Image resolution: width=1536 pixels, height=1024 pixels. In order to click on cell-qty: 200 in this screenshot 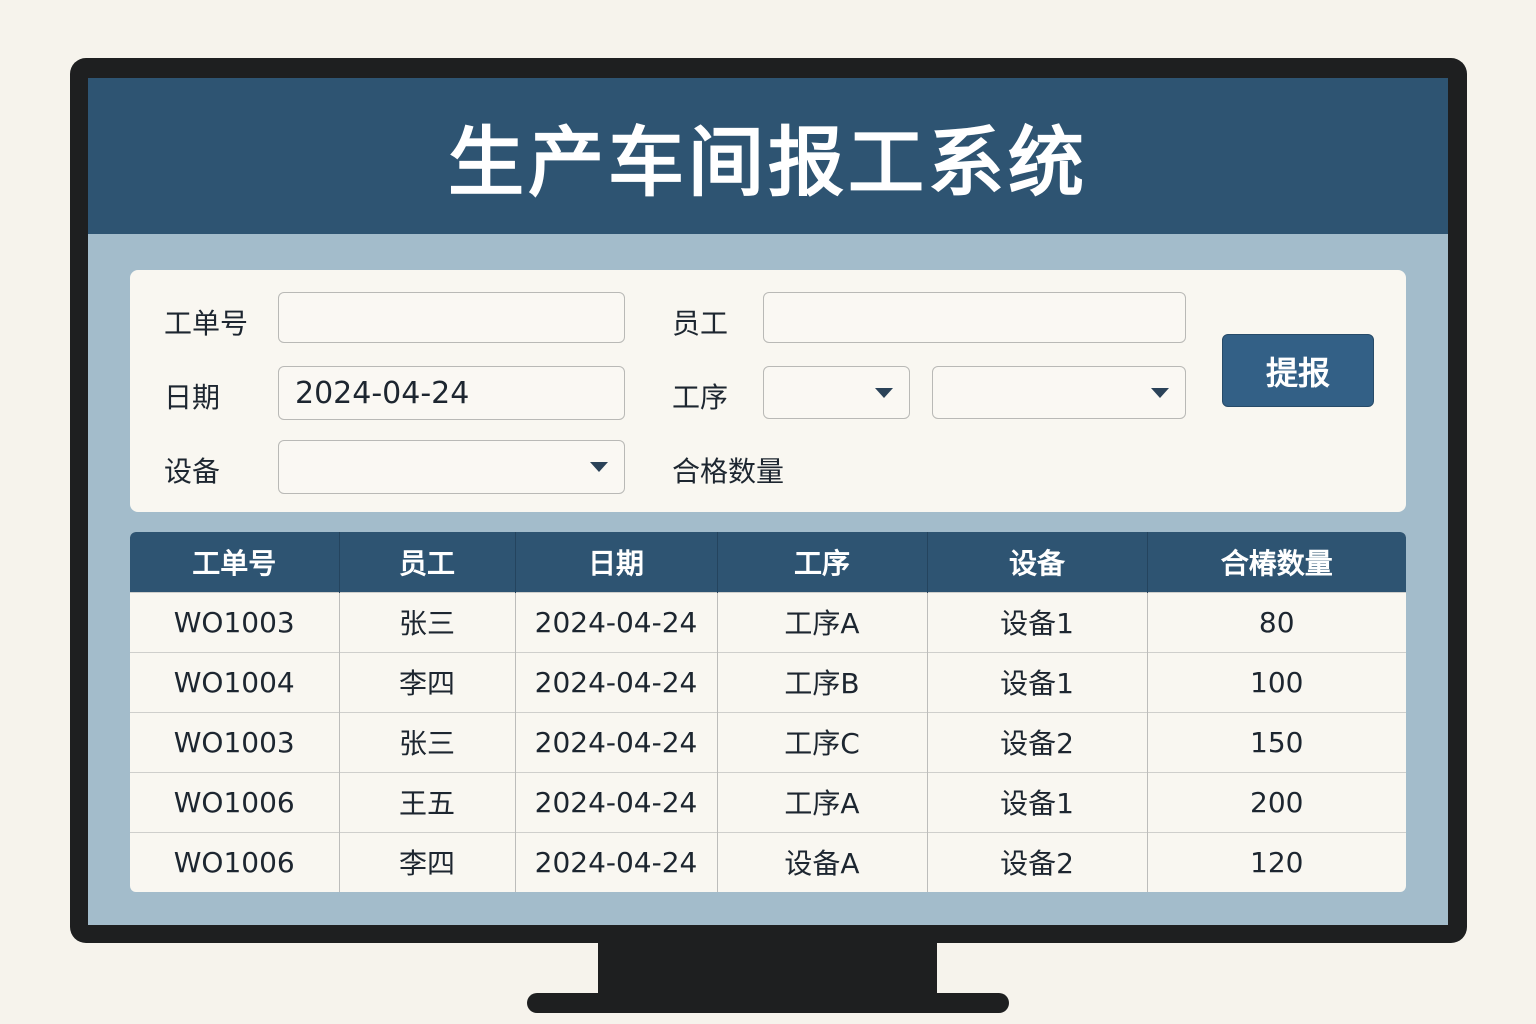, I will do `click(1276, 801)`.